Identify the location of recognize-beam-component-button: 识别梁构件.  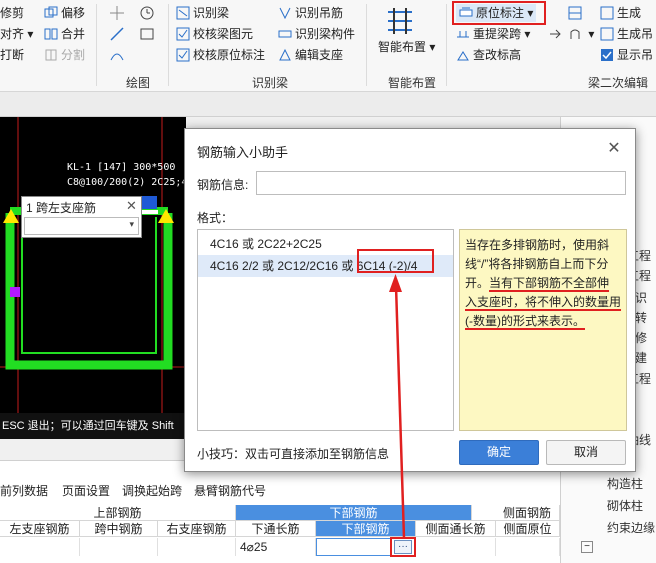
(316, 34).